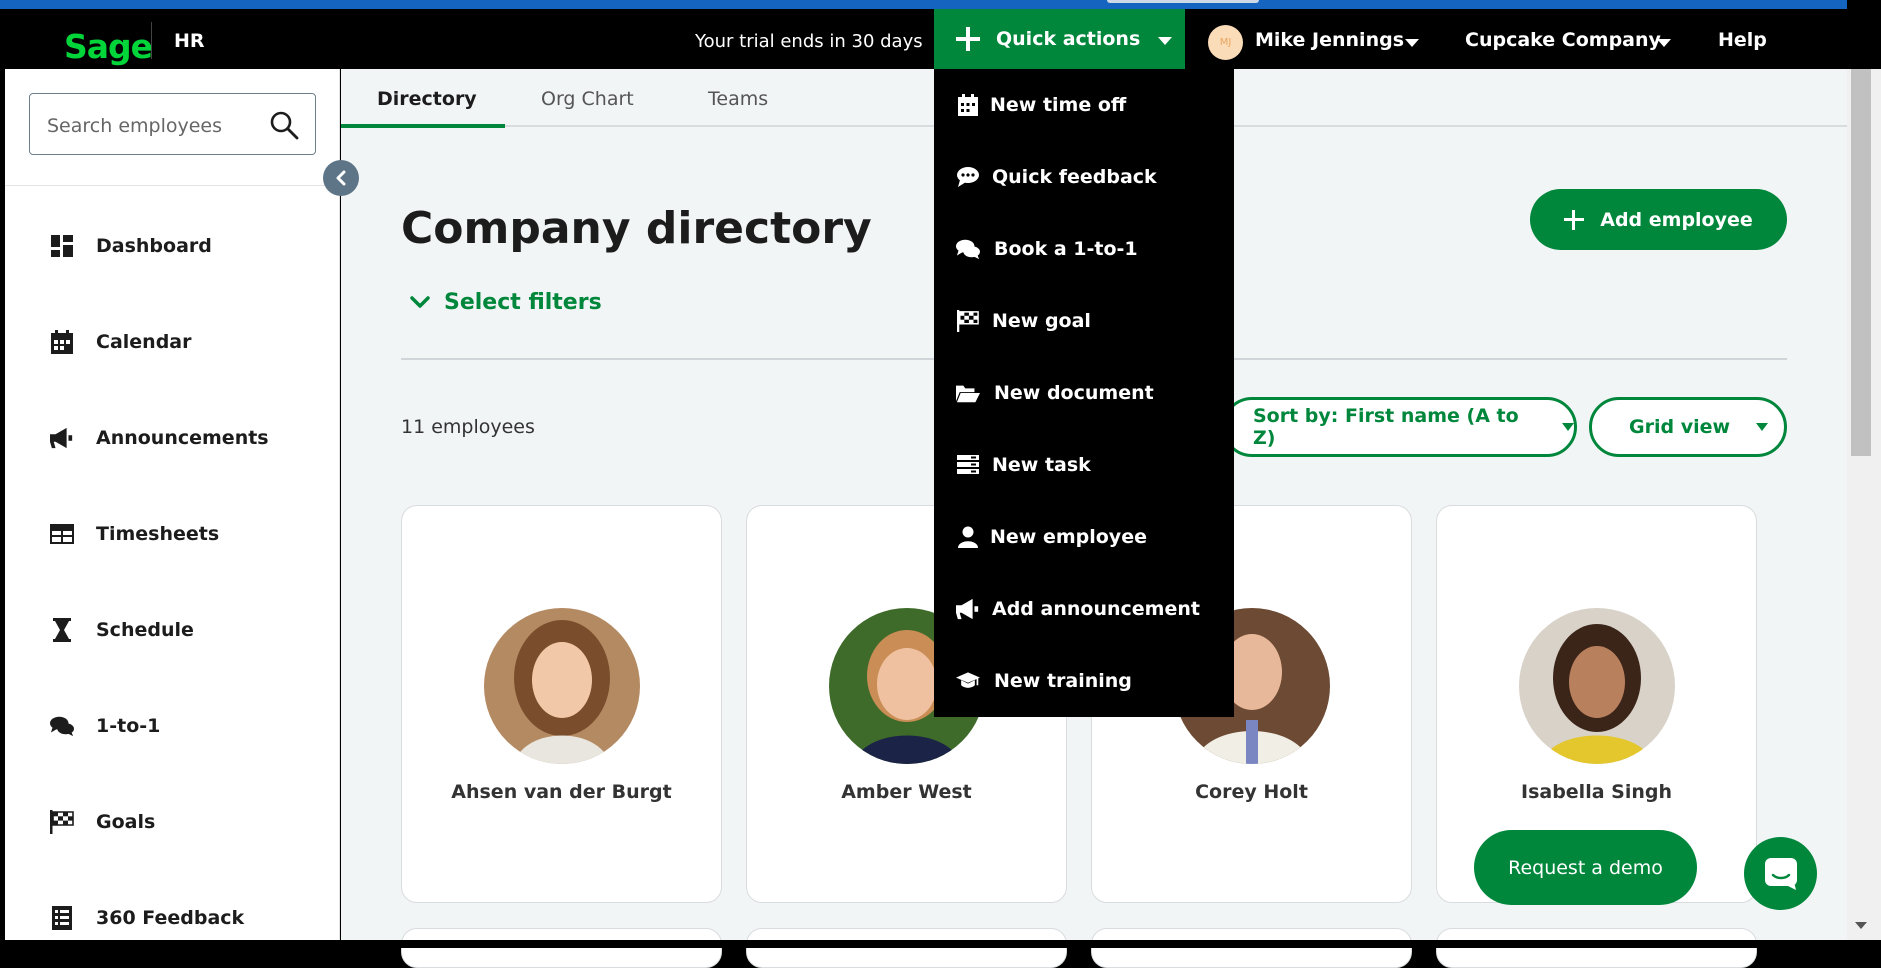 The height and width of the screenshot is (968, 1881). Describe the element at coordinates (968, 537) in the screenshot. I see `person-icon` at that location.